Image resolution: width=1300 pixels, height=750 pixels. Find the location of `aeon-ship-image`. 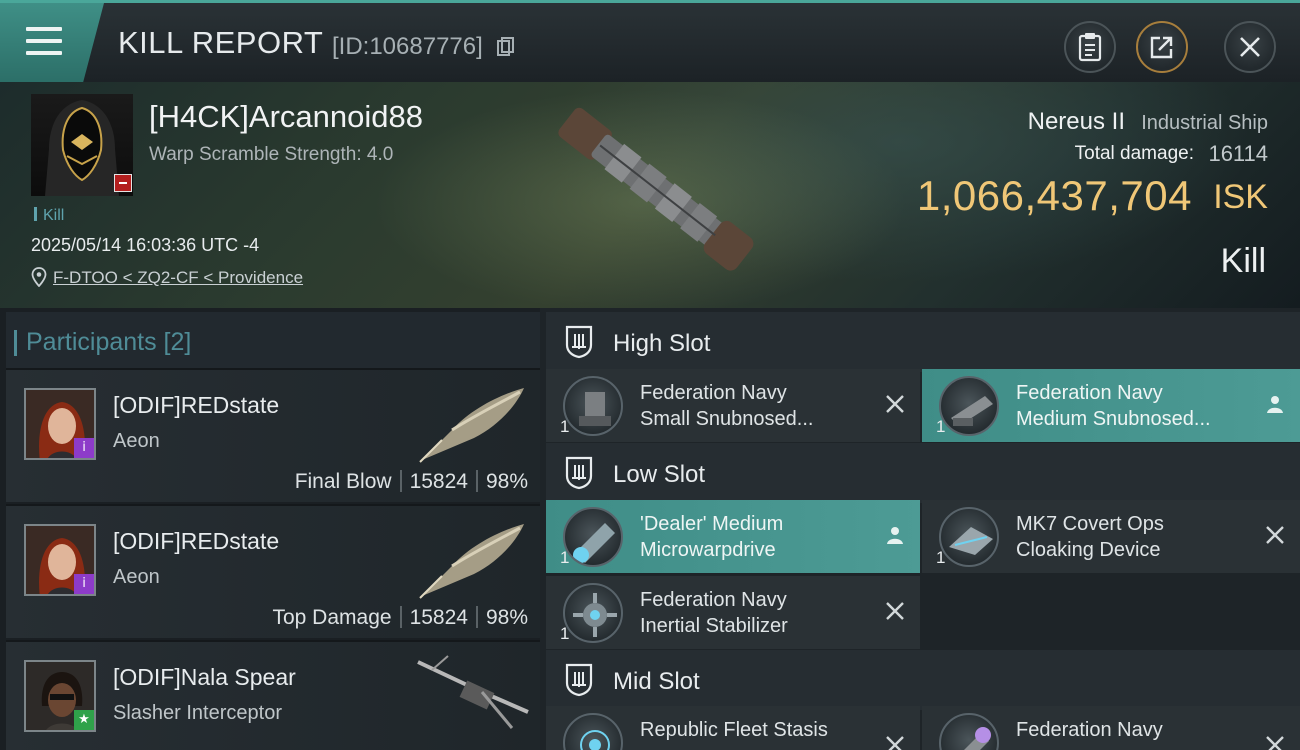

aeon-ship-image is located at coordinates (471, 425).